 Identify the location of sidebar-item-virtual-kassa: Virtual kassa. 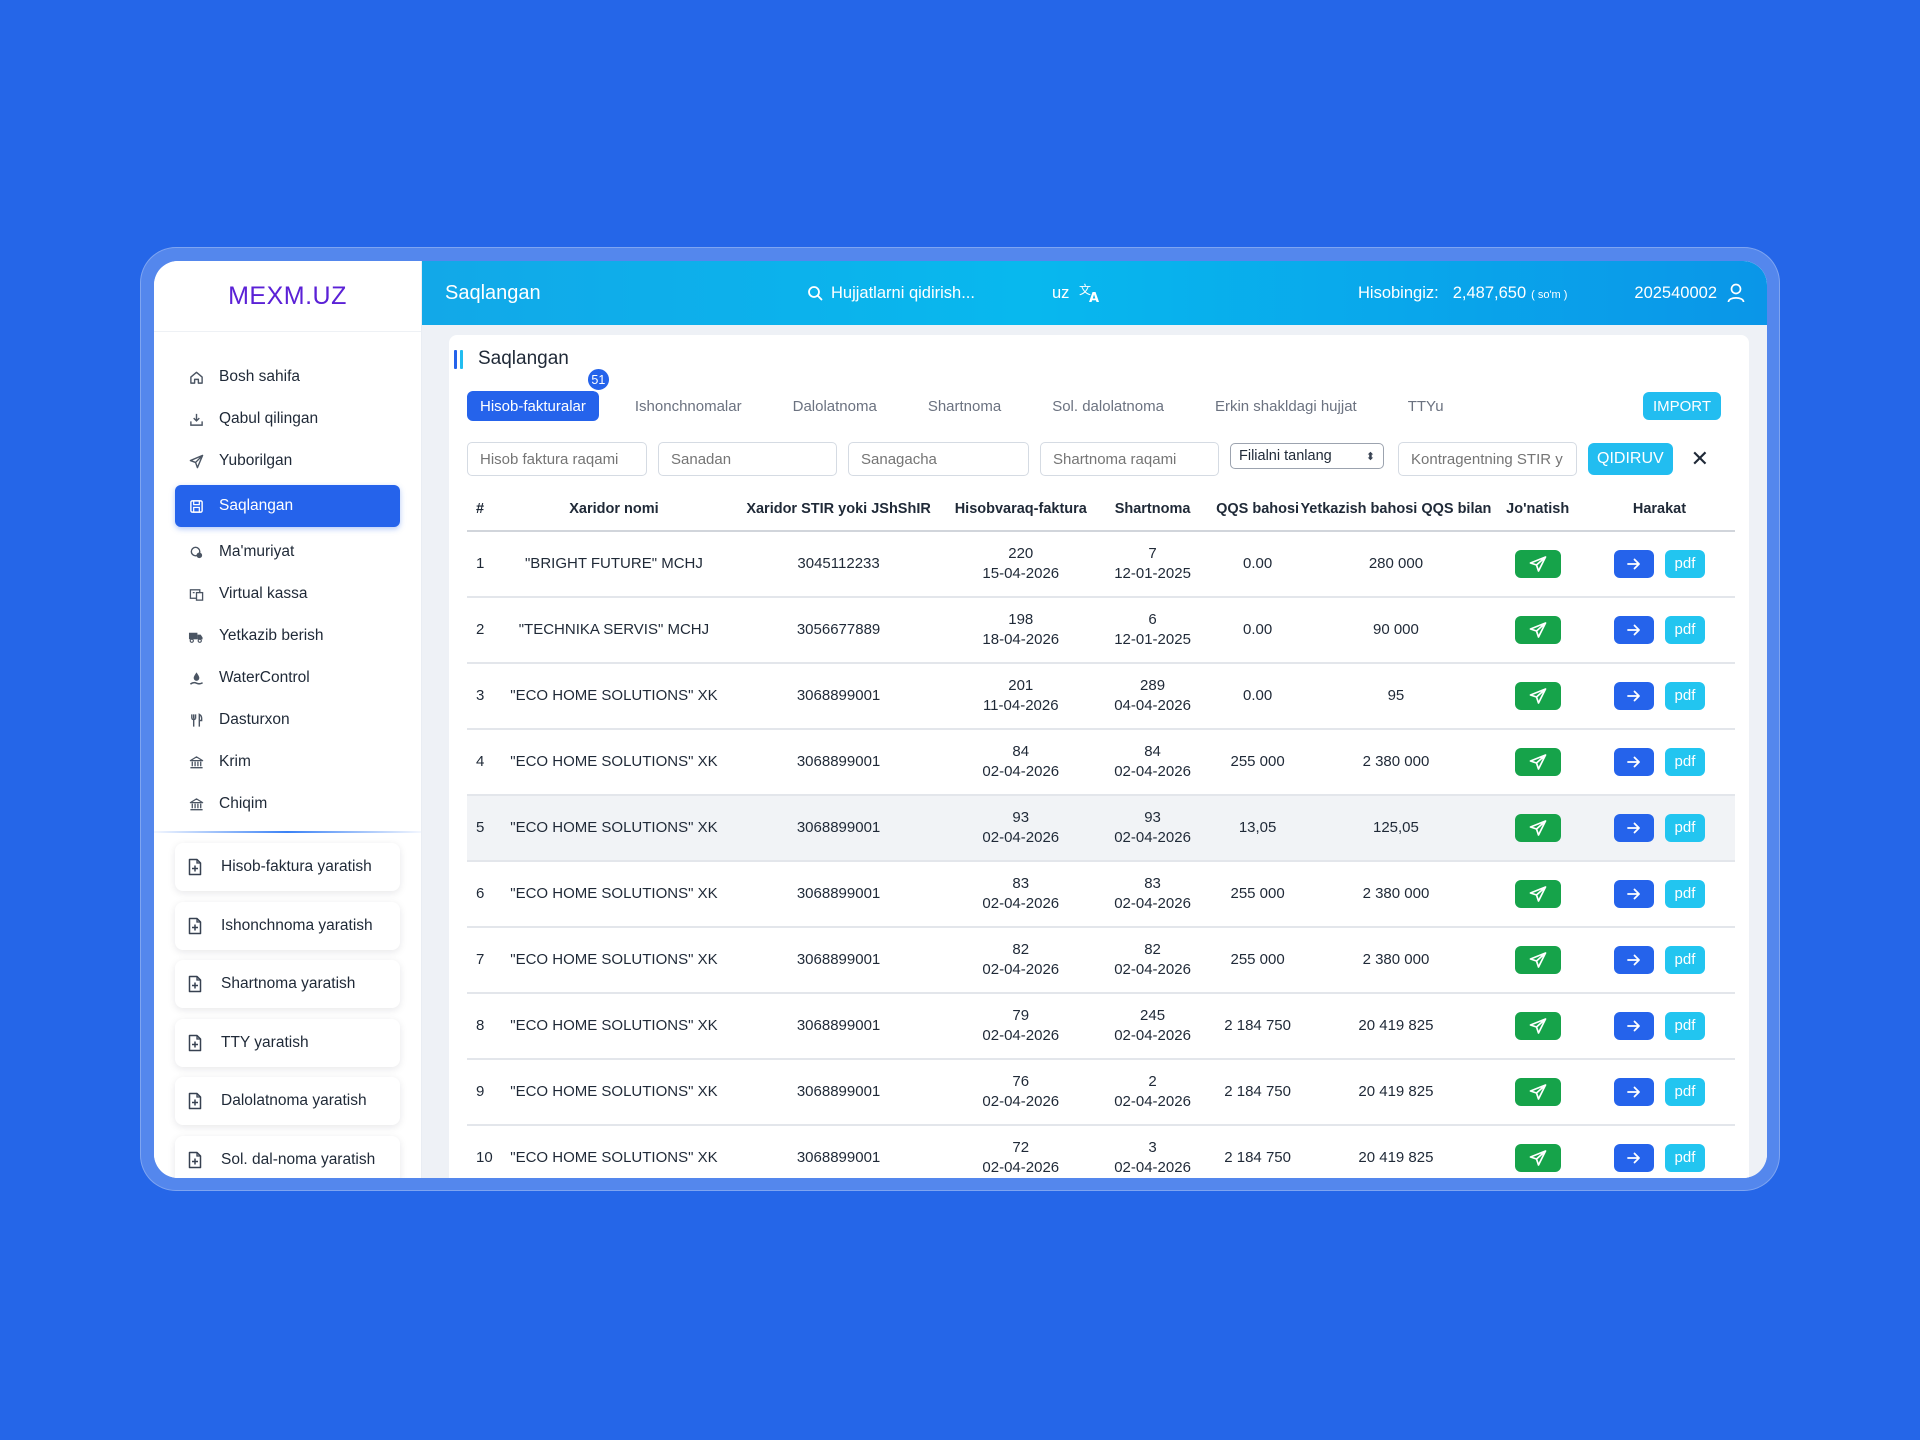
(287, 594).